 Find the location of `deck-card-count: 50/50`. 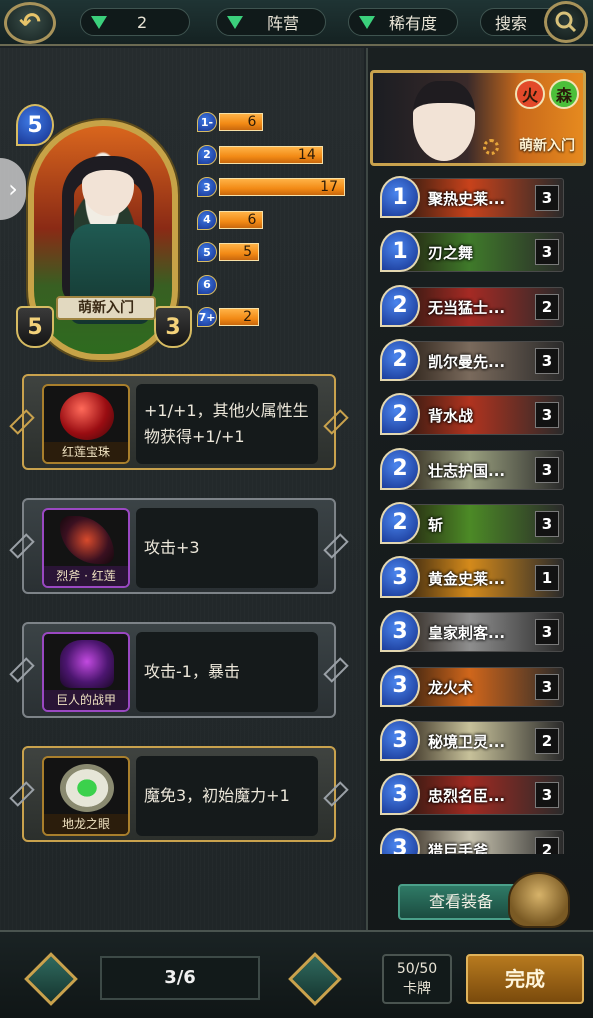

deck-card-count: 50/50 is located at coordinates (417, 969).